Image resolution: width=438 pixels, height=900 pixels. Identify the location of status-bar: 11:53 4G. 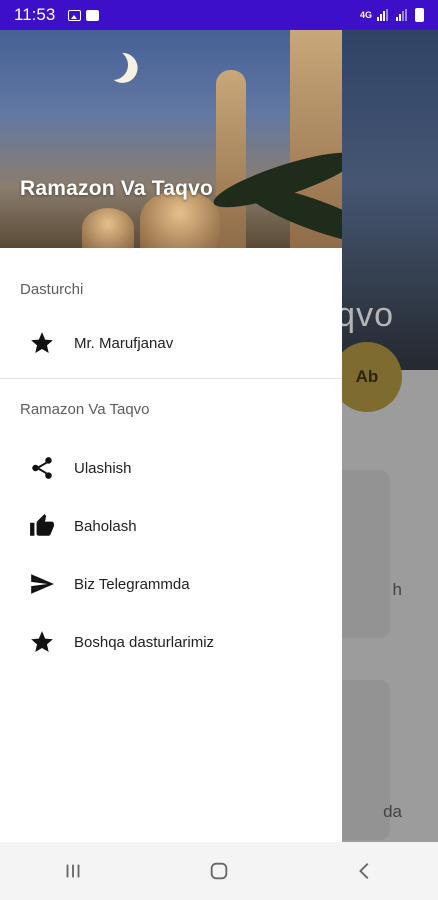
(219, 15).